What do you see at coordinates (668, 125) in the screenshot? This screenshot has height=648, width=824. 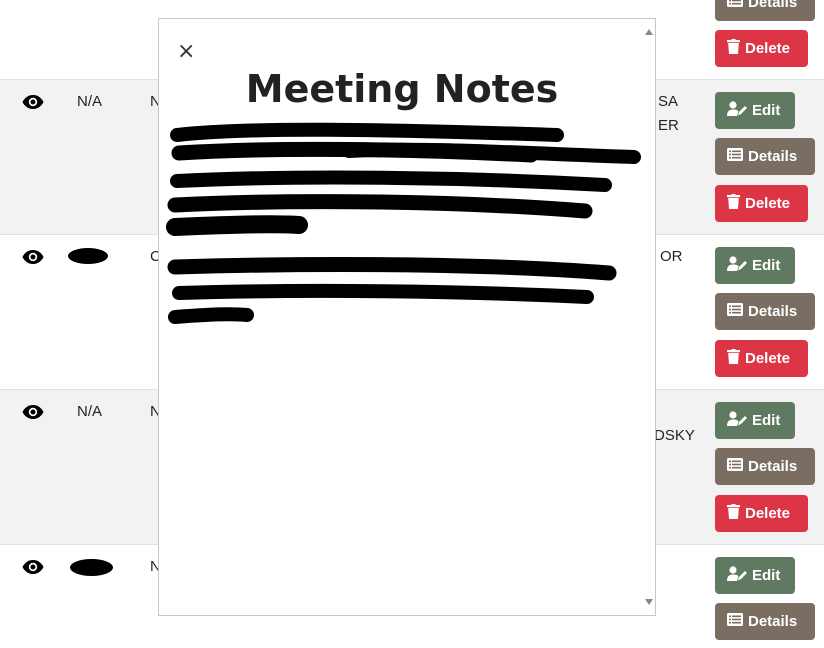 I see `cell-value: ER` at bounding box center [668, 125].